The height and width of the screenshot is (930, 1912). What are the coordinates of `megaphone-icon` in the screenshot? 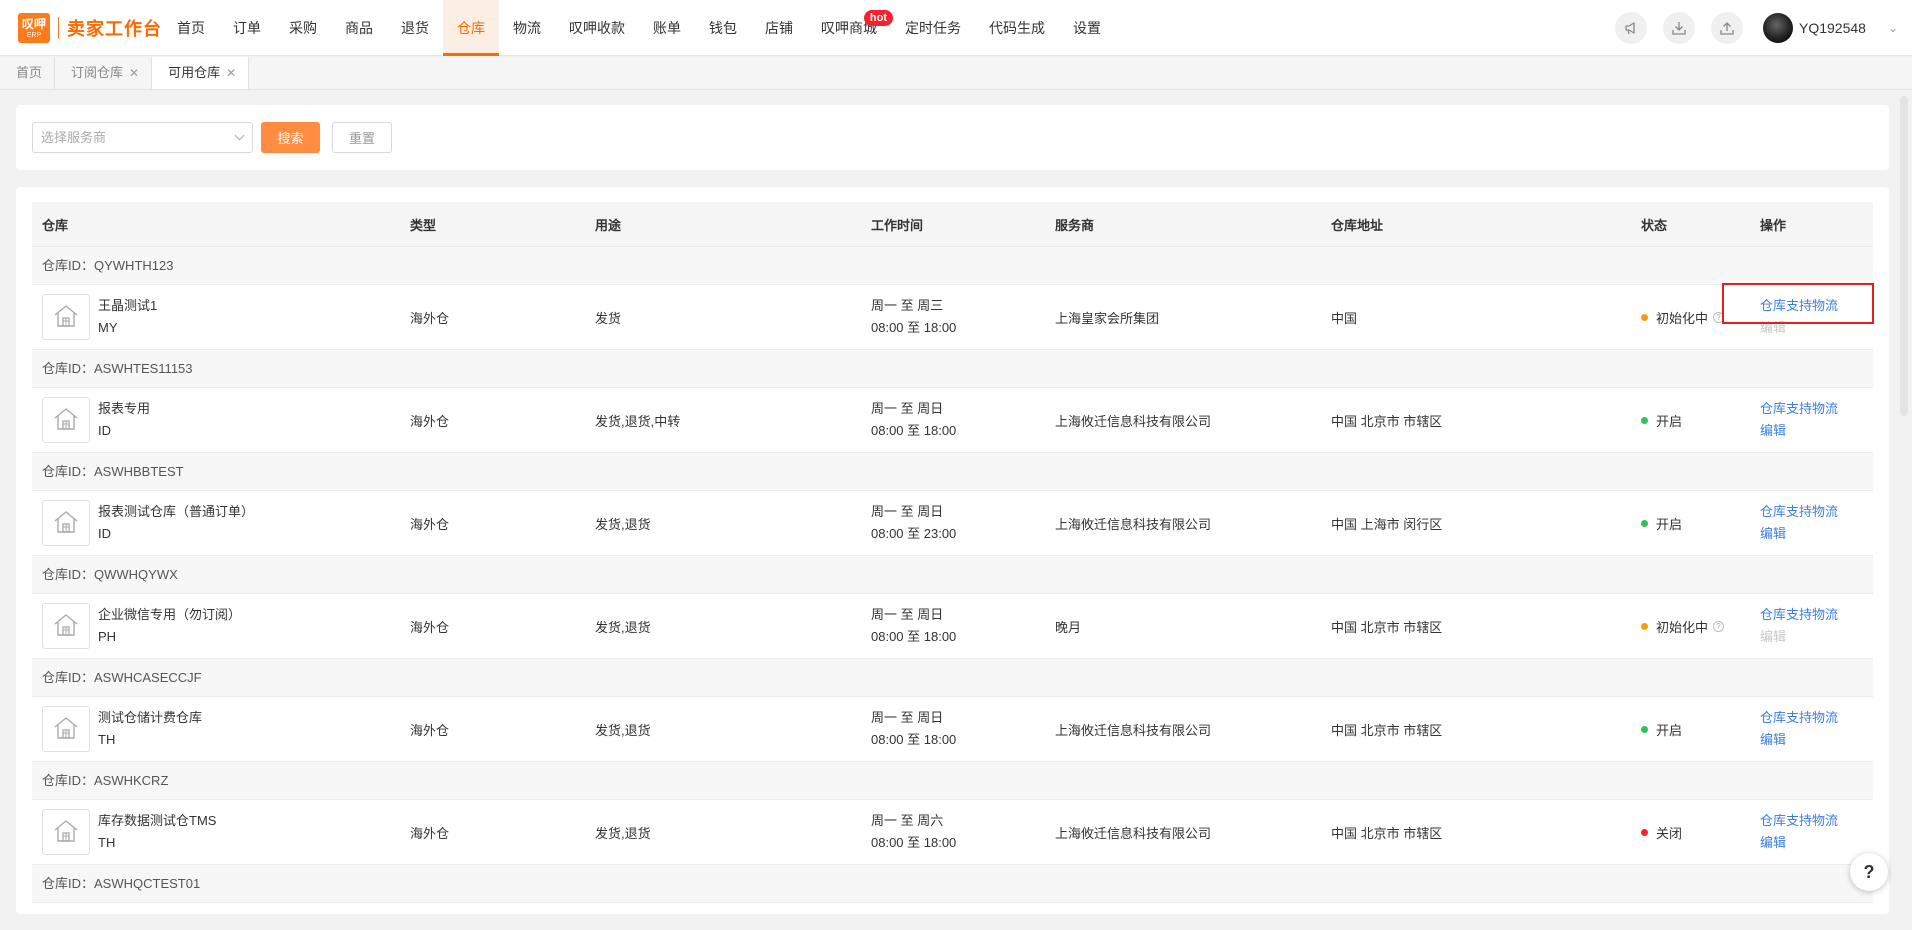 It's located at (1630, 28).